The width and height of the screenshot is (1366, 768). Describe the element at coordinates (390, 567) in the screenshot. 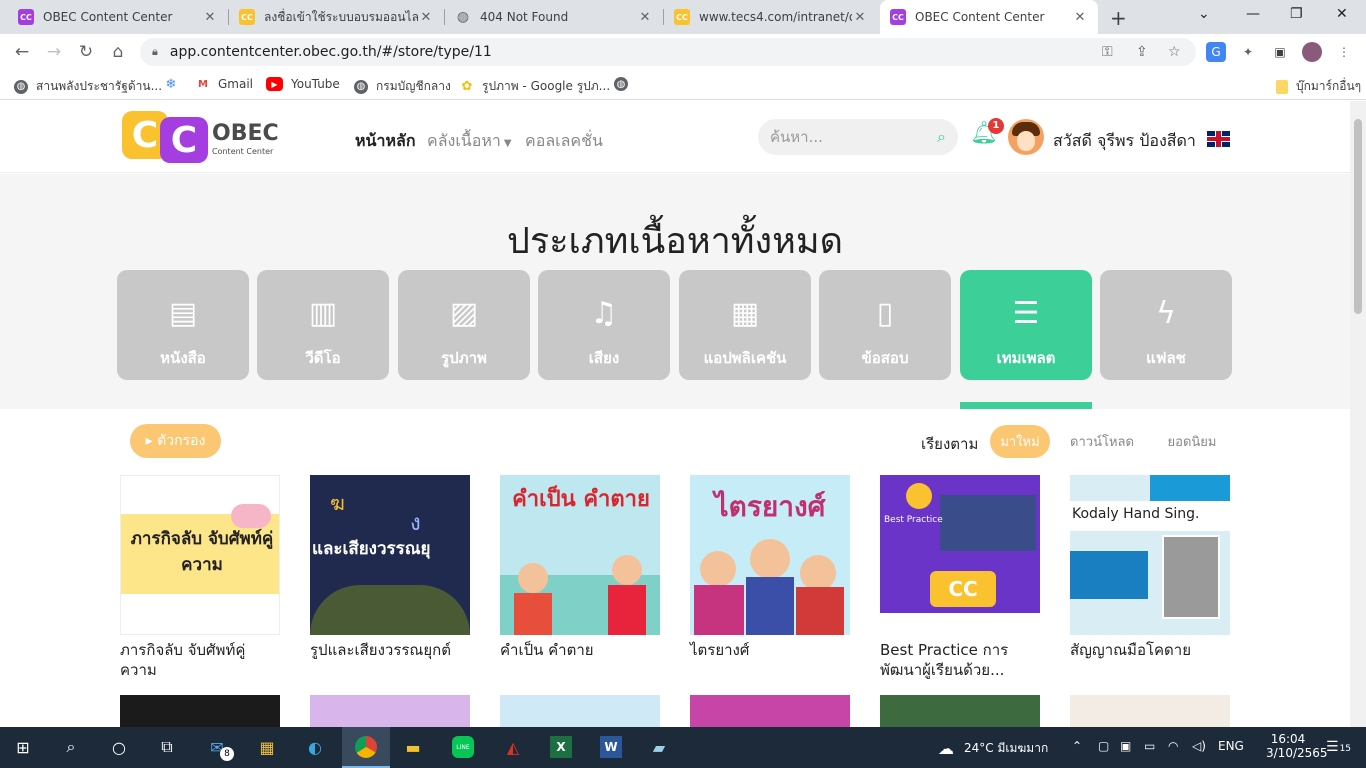

I see `content-card: ฆ ง และเสียงวรรณยุ รูปและเสียงวรรณยุกต์` at that location.